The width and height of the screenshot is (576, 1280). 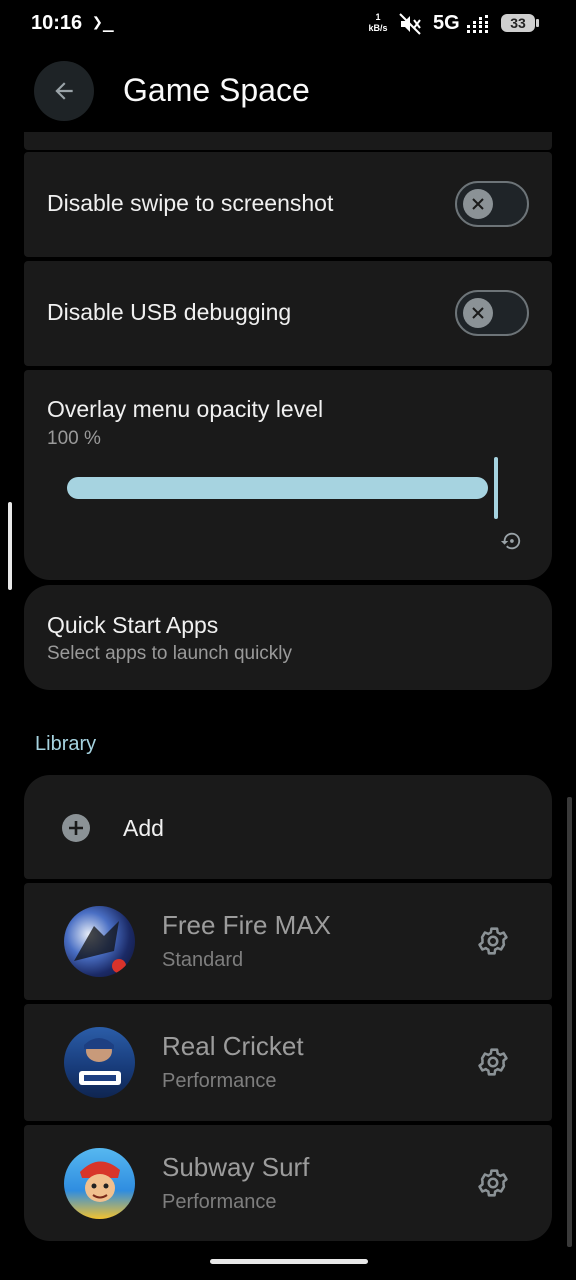 What do you see at coordinates (170, 653) in the screenshot?
I see `quick-start-subtitle: Select apps to launch quickly` at bounding box center [170, 653].